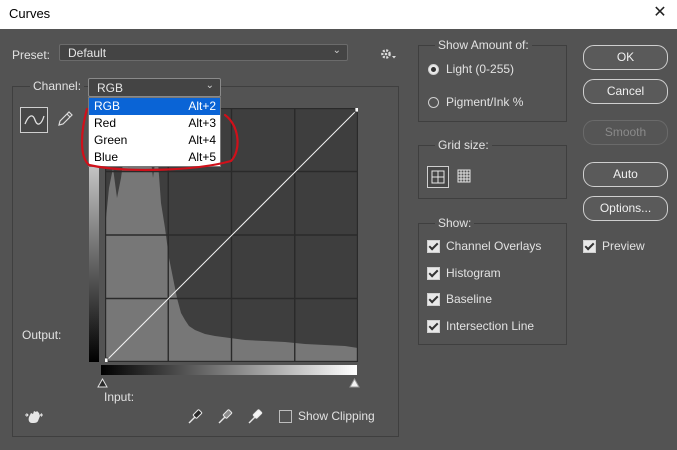  I want to click on curve-point-tool-icon, so click(34, 120).